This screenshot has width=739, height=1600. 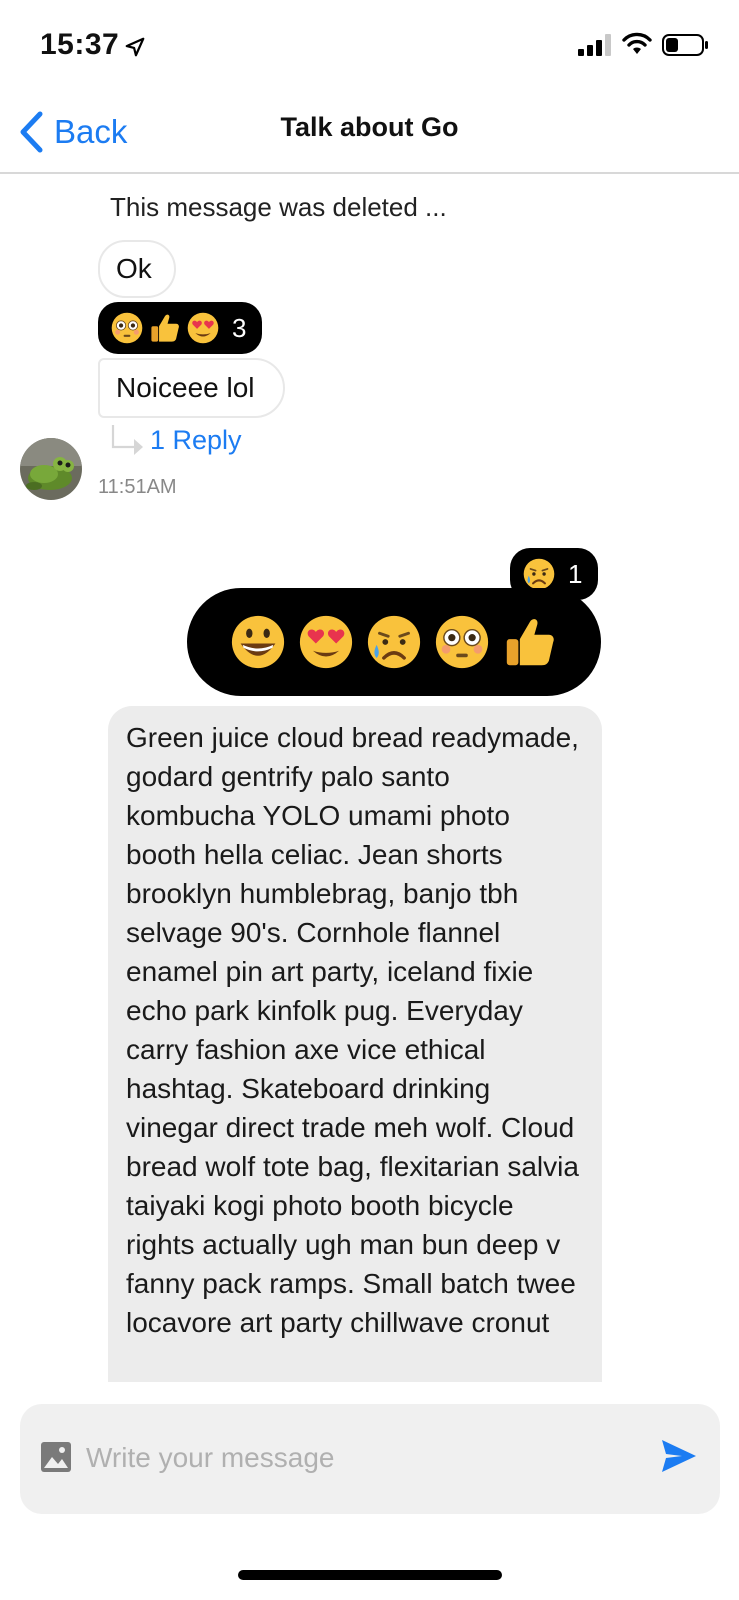 What do you see at coordinates (637, 43) in the screenshot?
I see `wifi-icon` at bounding box center [637, 43].